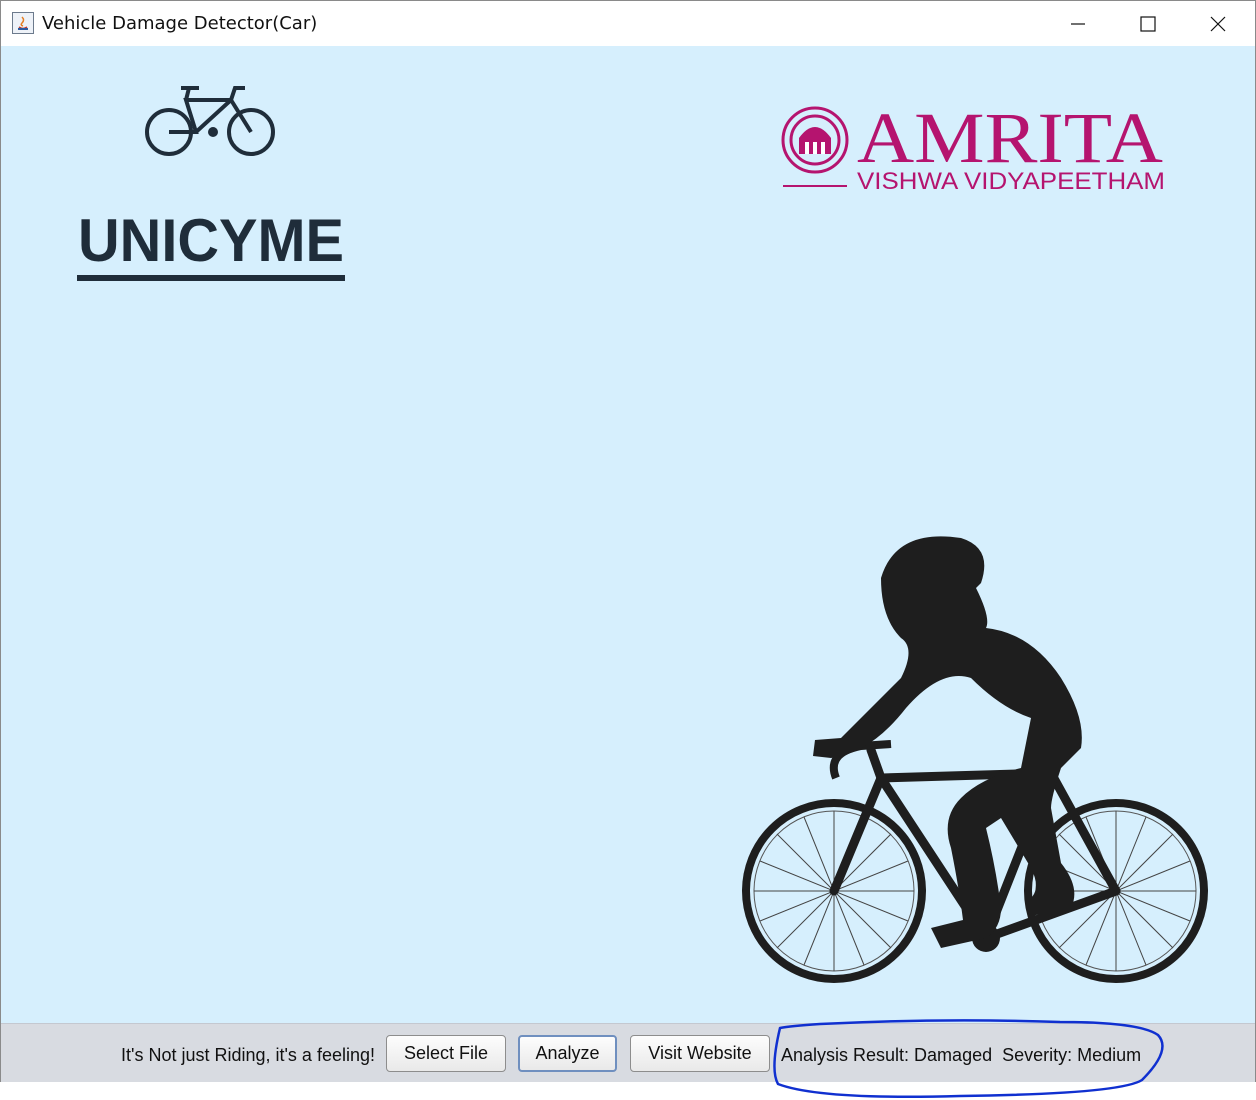 The image size is (1256, 1100). Describe the element at coordinates (1010, 139) in the screenshot. I see `amrita-wordmark: AMRITA` at that location.